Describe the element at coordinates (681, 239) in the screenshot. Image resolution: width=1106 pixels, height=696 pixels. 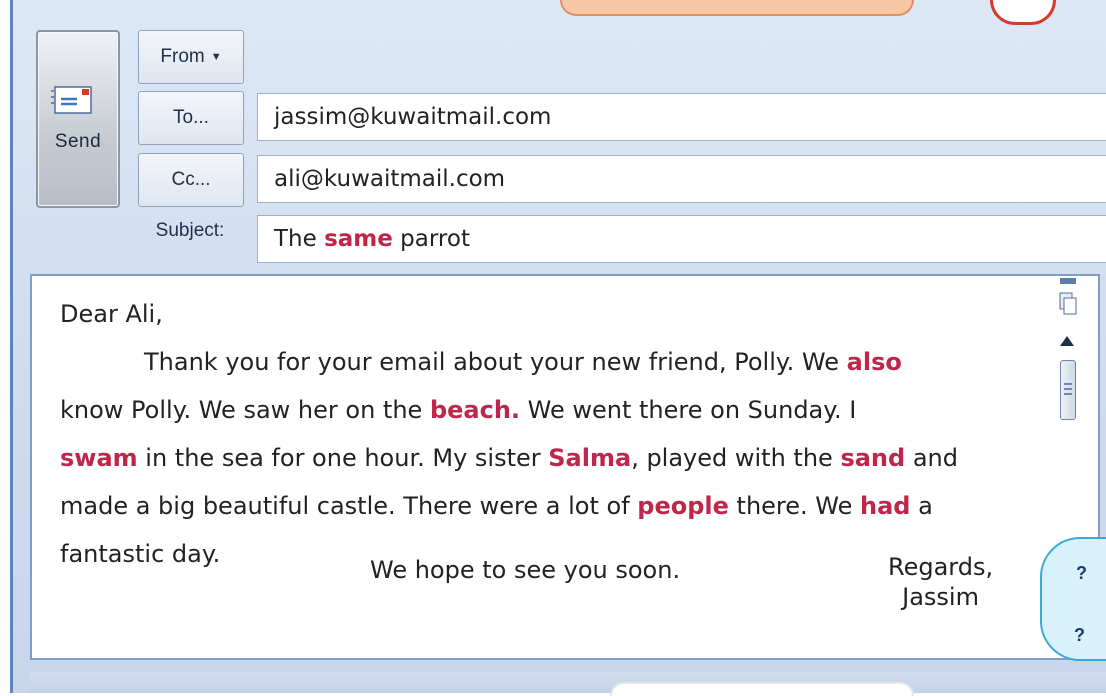
I see `subject-field: The same parrot` at that location.